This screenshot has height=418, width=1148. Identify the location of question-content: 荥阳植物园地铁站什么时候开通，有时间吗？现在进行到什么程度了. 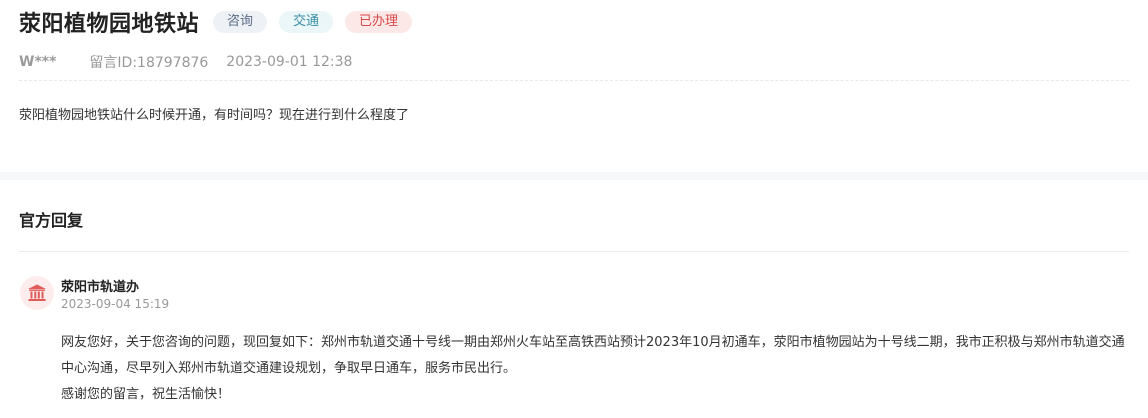
(214, 115).